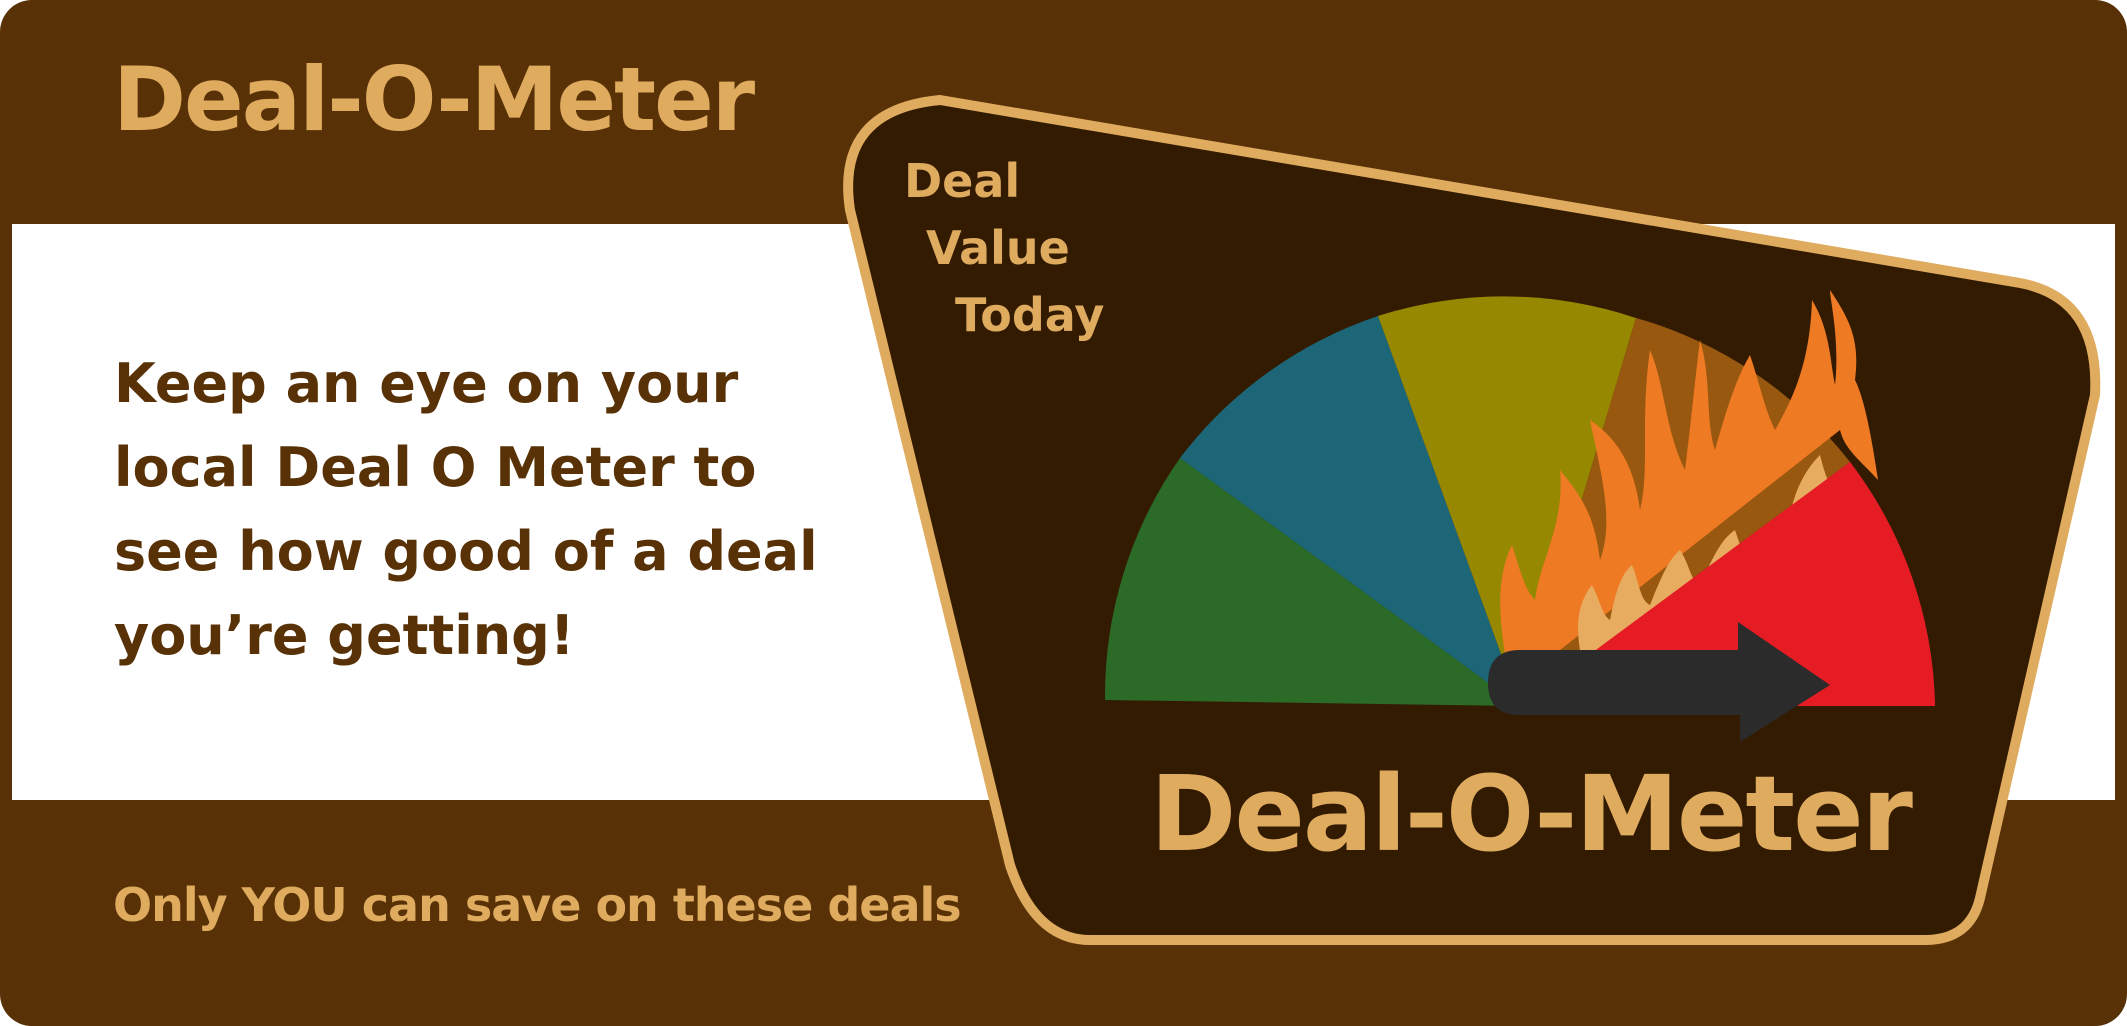 The image size is (2127, 1026). What do you see at coordinates (1029, 315) in the screenshot?
I see `sign-label-line-3: Today` at bounding box center [1029, 315].